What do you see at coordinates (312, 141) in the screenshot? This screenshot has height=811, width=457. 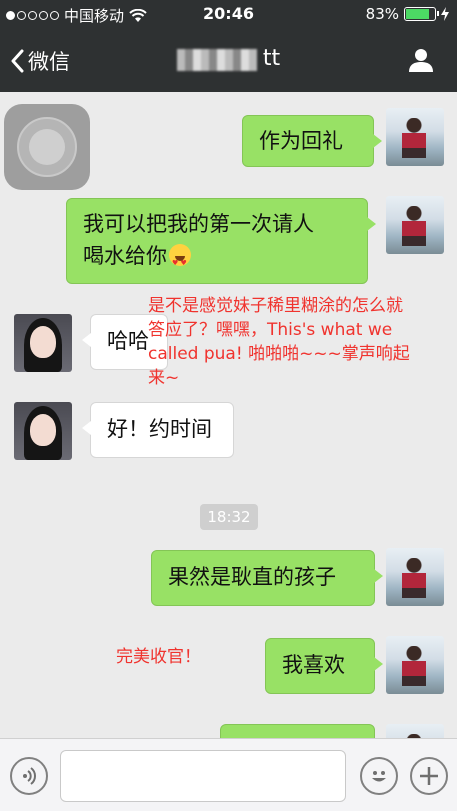 I see `message-bubble-sent: 作为回礼` at bounding box center [312, 141].